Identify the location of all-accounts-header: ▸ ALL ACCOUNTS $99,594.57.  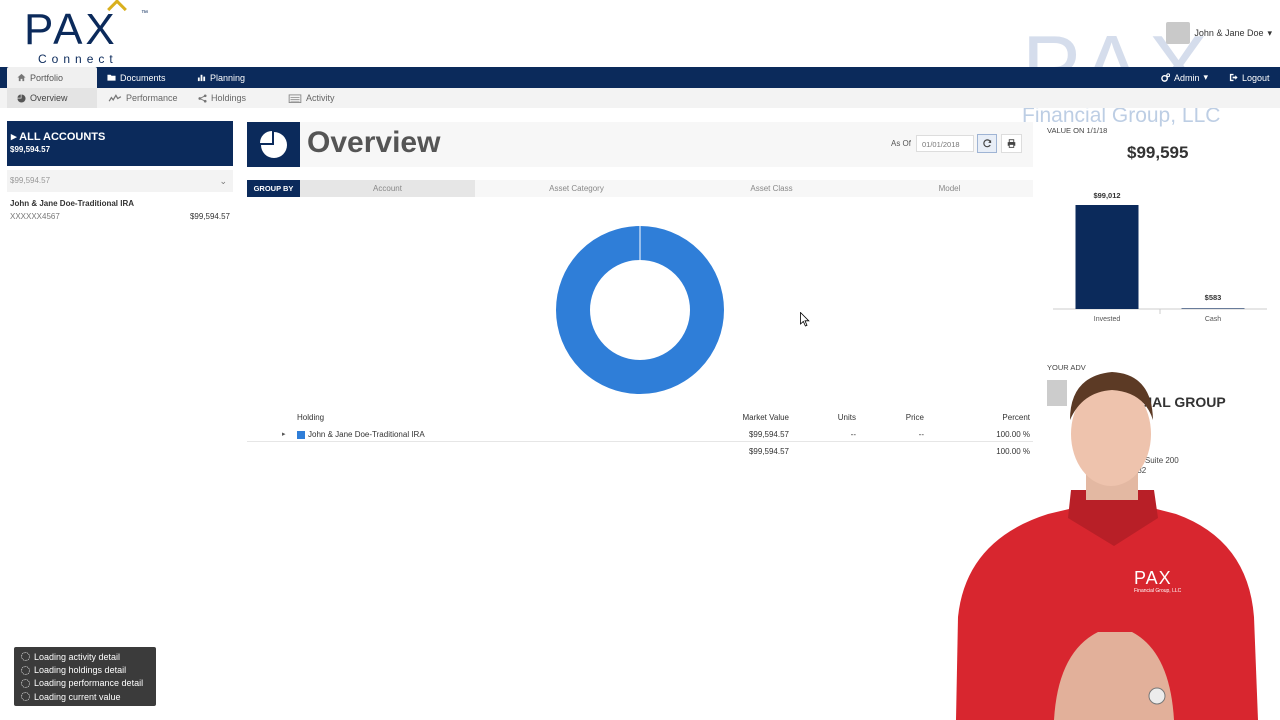
(120, 143).